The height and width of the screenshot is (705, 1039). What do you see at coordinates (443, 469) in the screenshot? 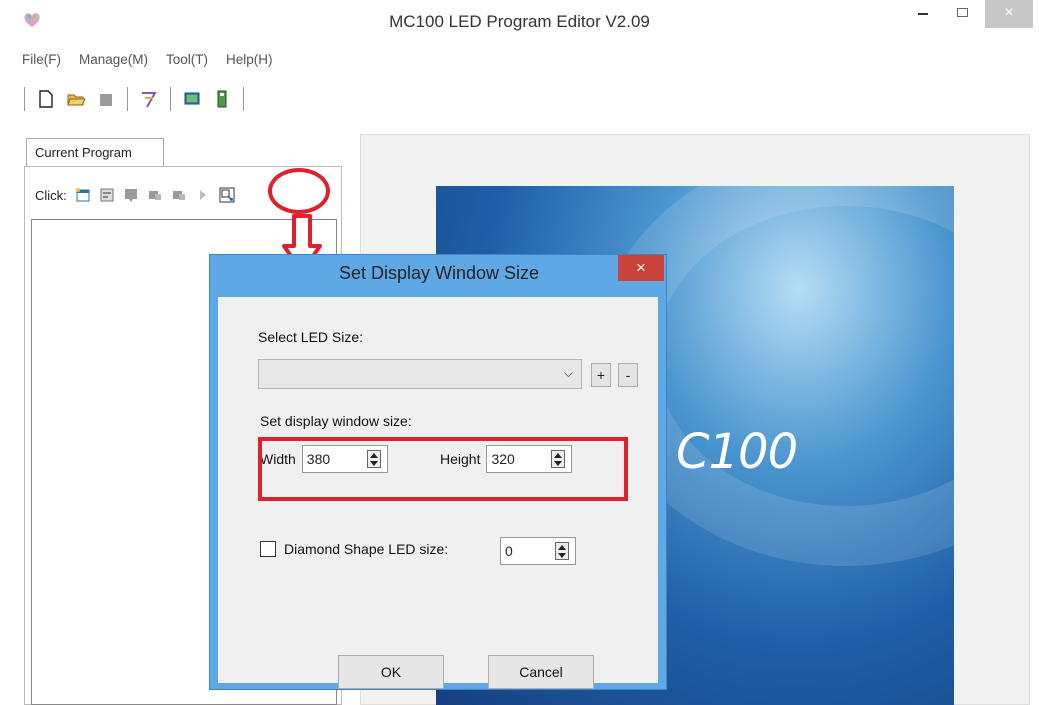
I see `annotation-rectangle` at bounding box center [443, 469].